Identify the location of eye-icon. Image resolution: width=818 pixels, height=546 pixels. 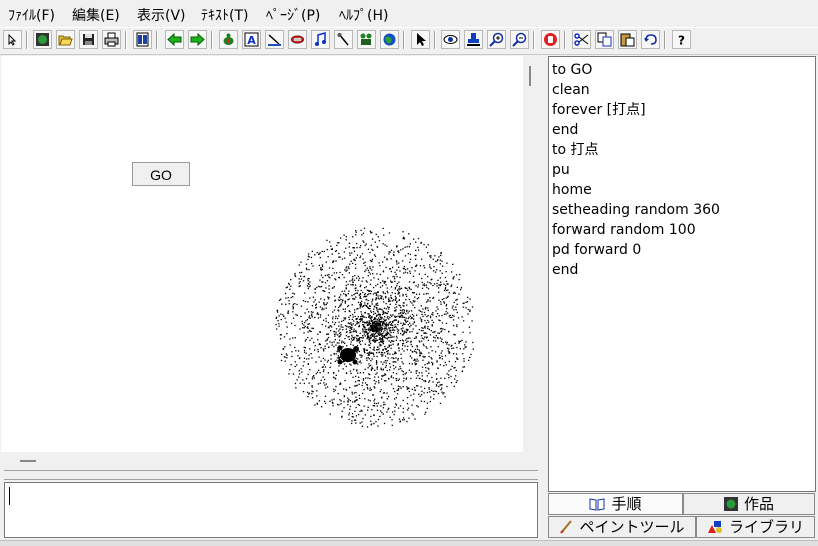
(450, 39).